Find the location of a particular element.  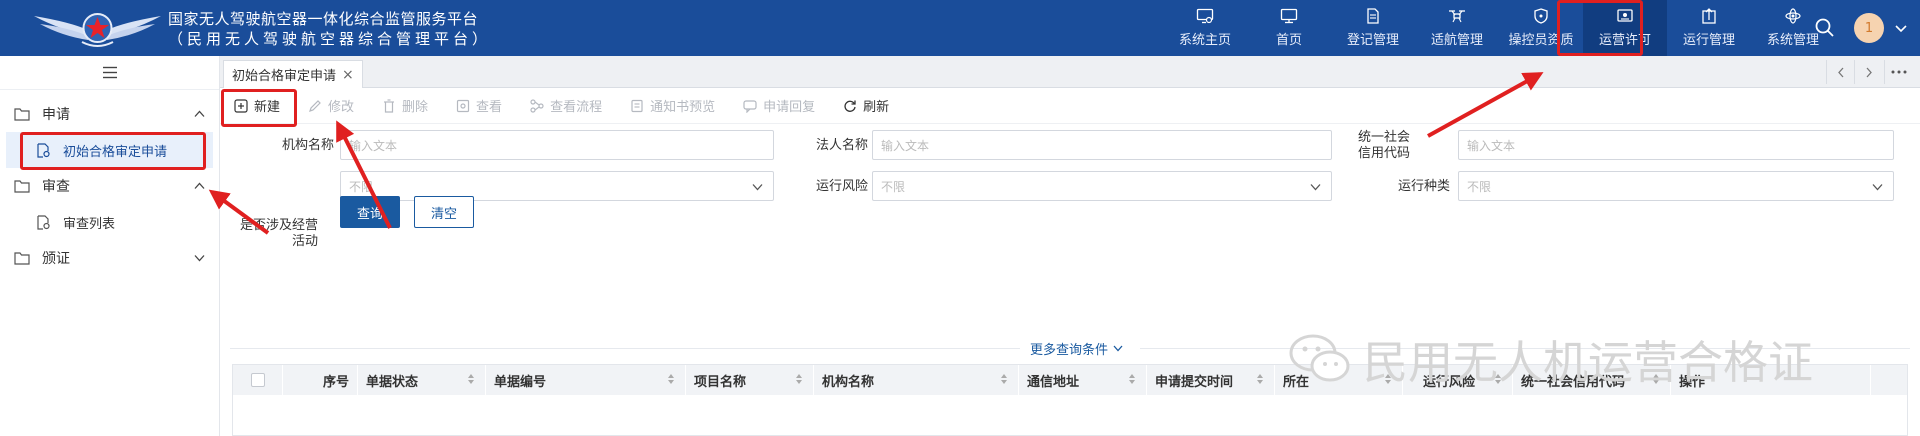

hamburger-icon is located at coordinates (109, 72).